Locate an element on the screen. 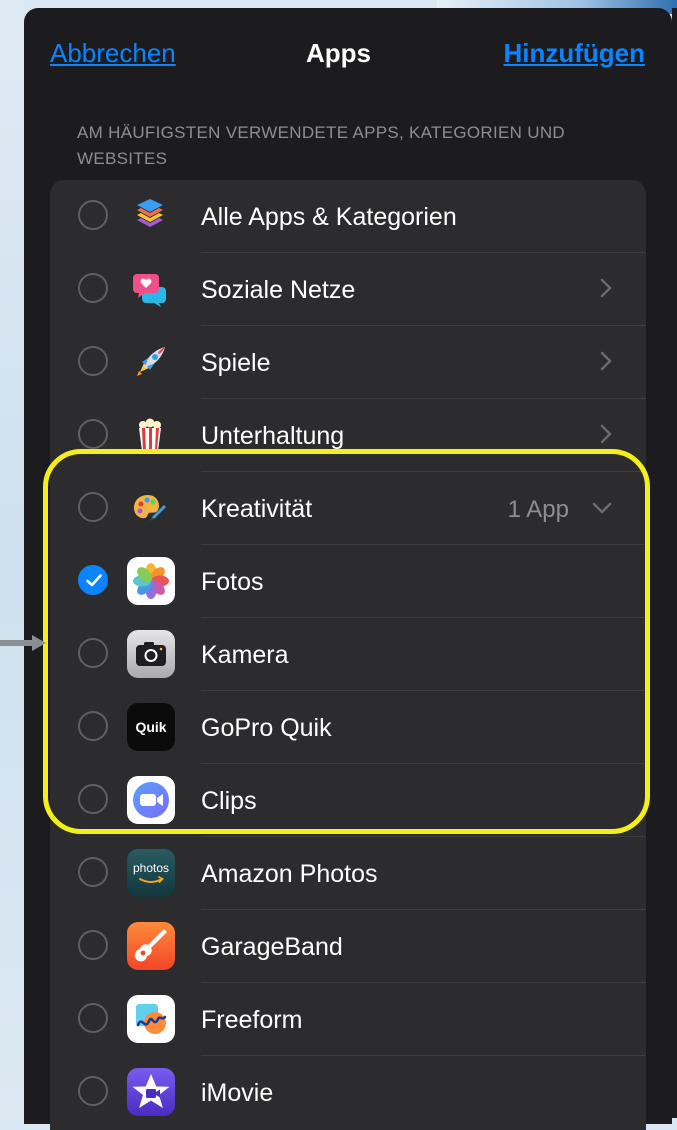 The image size is (677, 1130). row-label: Unterhaltung is located at coordinates (273, 436).